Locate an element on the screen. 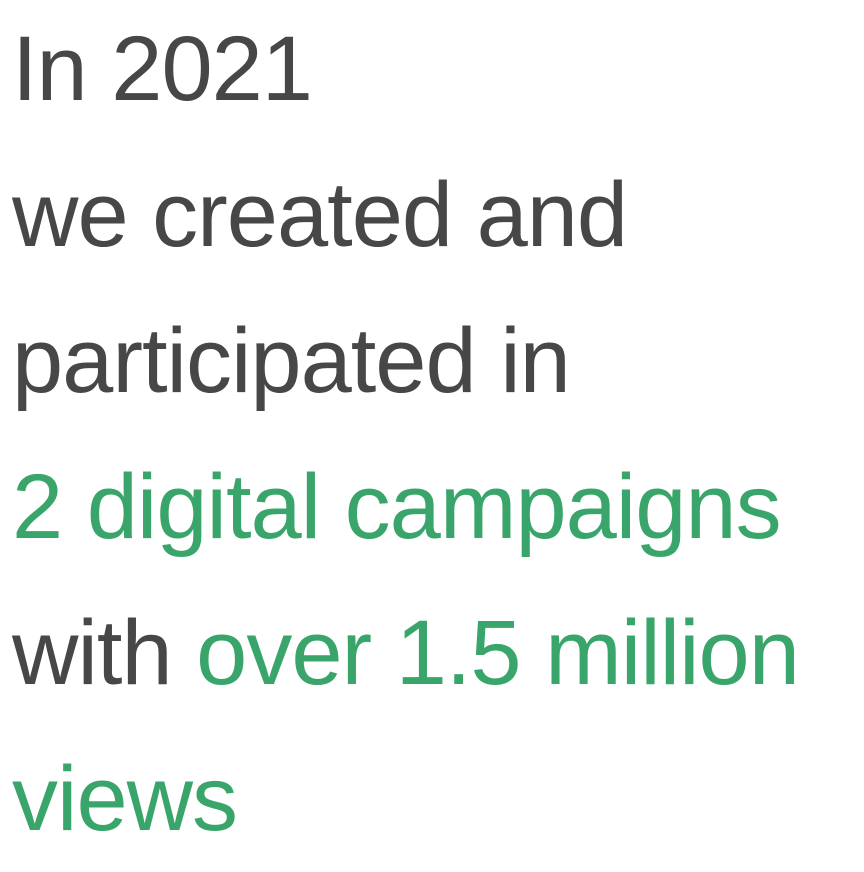  statement-line-created: we created and is located at coordinates (320, 215).